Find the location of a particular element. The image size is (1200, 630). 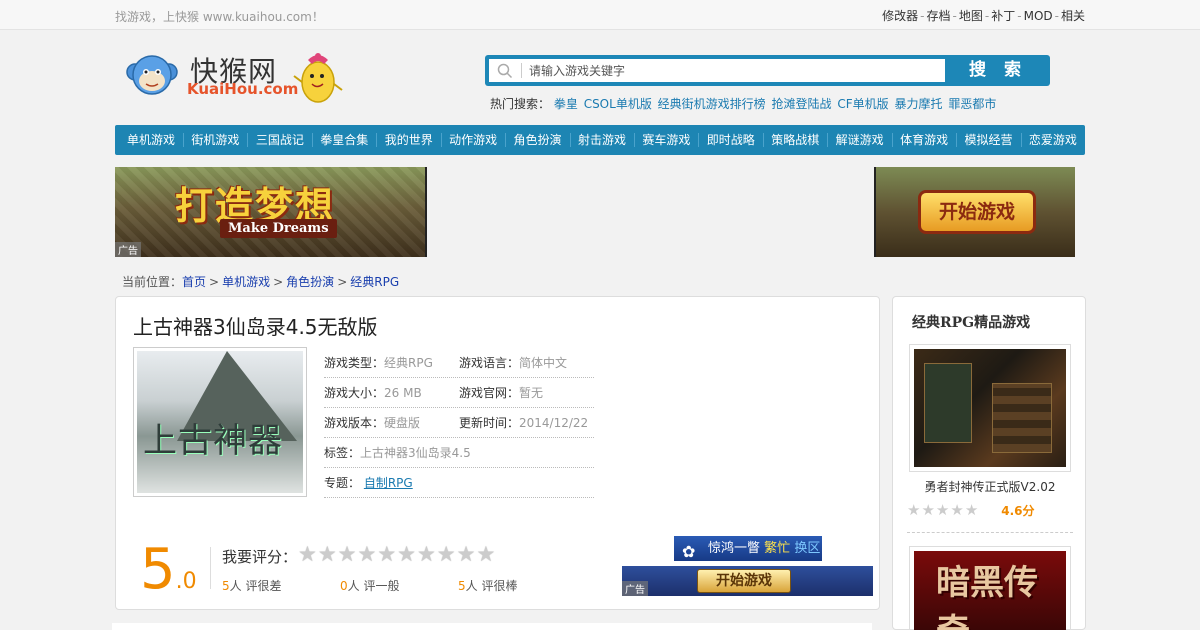

thumb-panel is located at coordinates (948, 403).